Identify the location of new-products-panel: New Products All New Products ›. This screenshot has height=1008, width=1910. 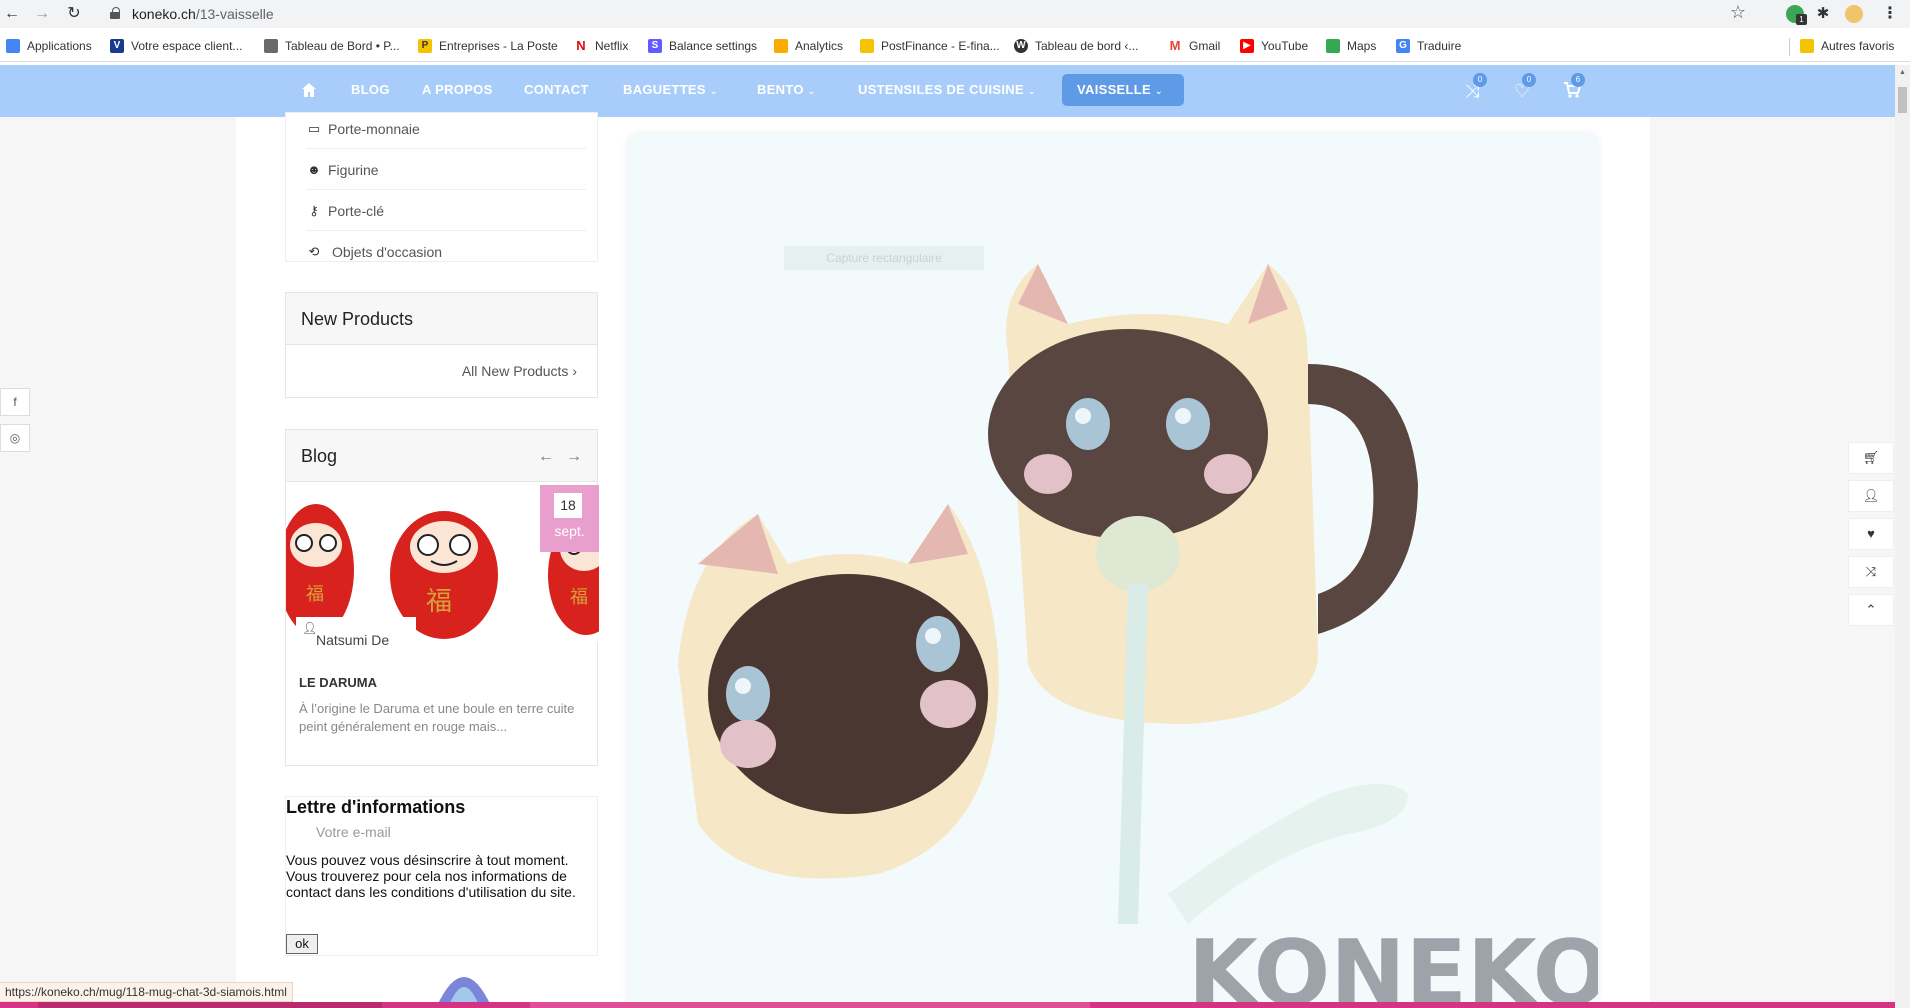
(441, 345).